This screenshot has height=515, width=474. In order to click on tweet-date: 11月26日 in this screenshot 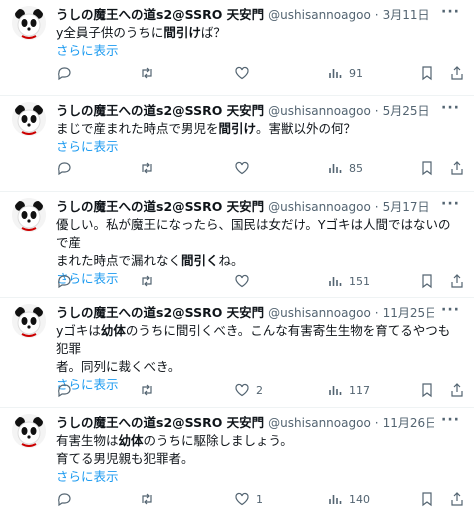, I will do `click(408, 423)`.